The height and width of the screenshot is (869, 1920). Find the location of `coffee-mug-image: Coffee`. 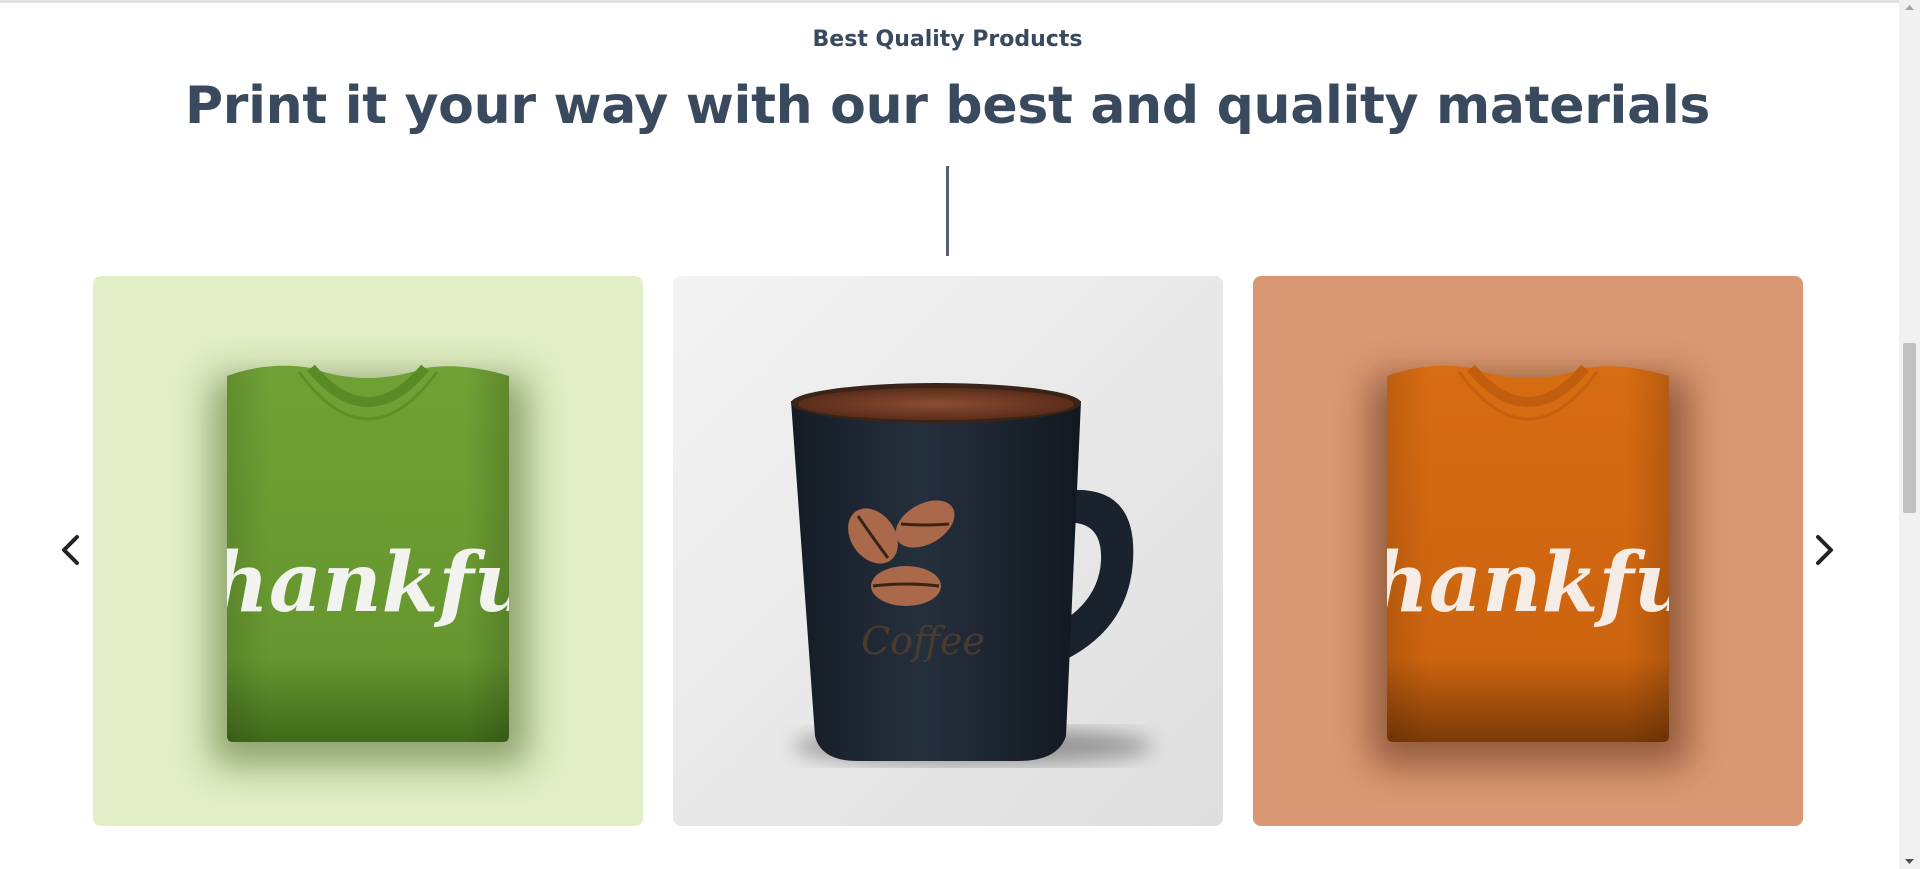

coffee-mug-image: Coffee is located at coordinates (972, 573).